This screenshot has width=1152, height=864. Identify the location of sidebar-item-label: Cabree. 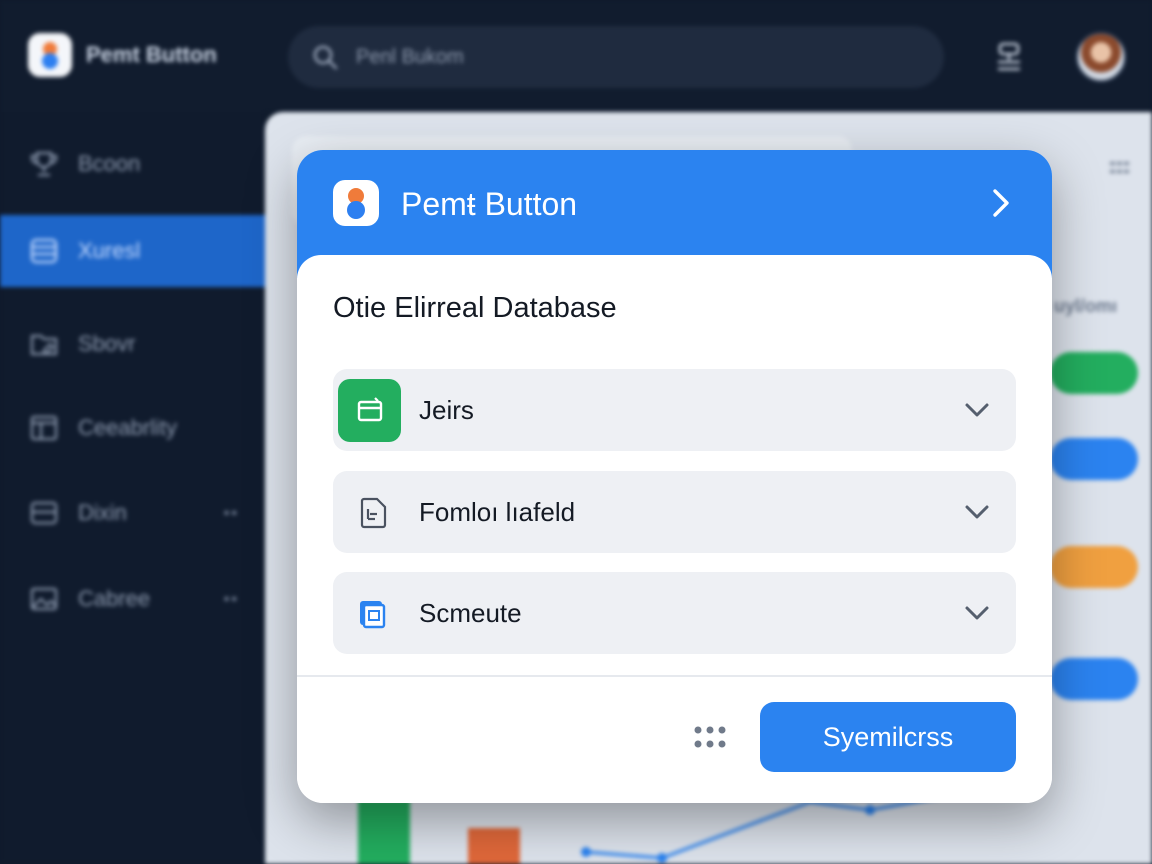
(114, 598).